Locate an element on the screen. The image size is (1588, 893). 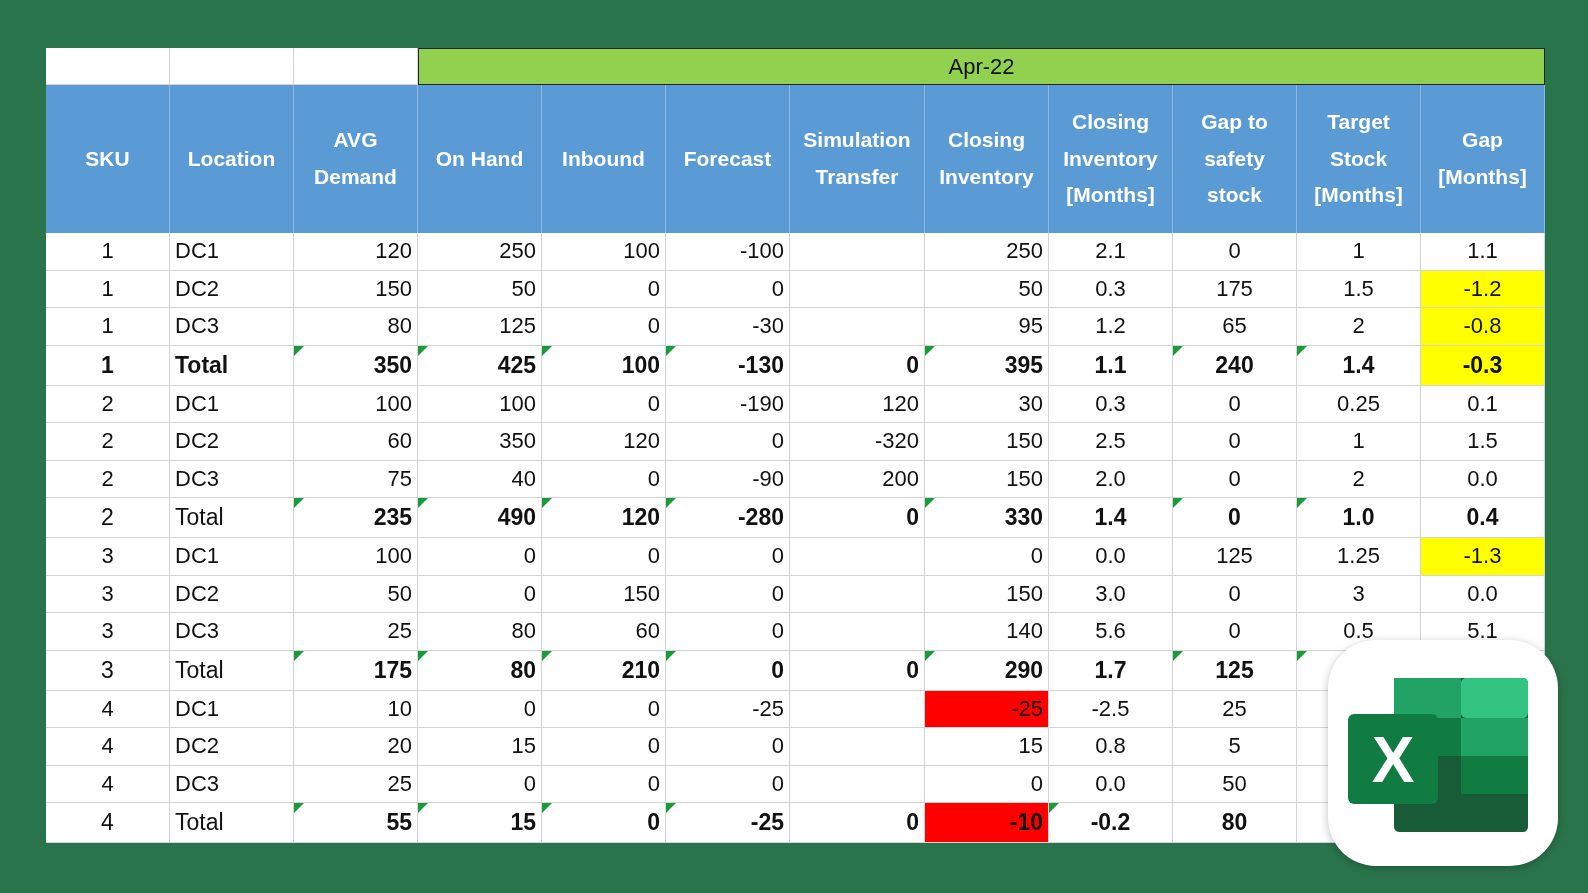
table-cell: 95 is located at coordinates (987, 327).